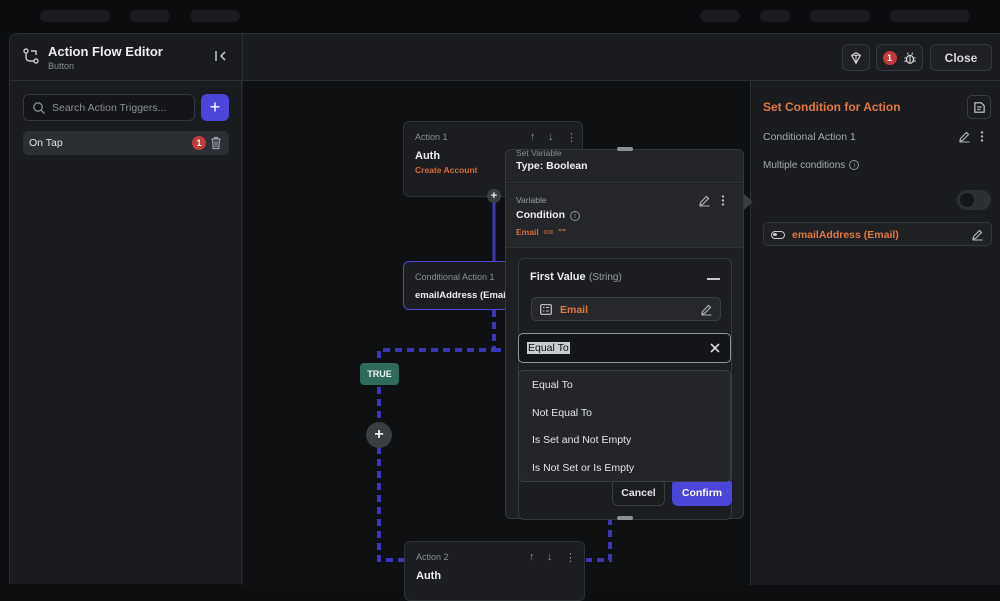 The width and height of the screenshot is (1000, 601). I want to click on first-value-label: Email, so click(574, 310).